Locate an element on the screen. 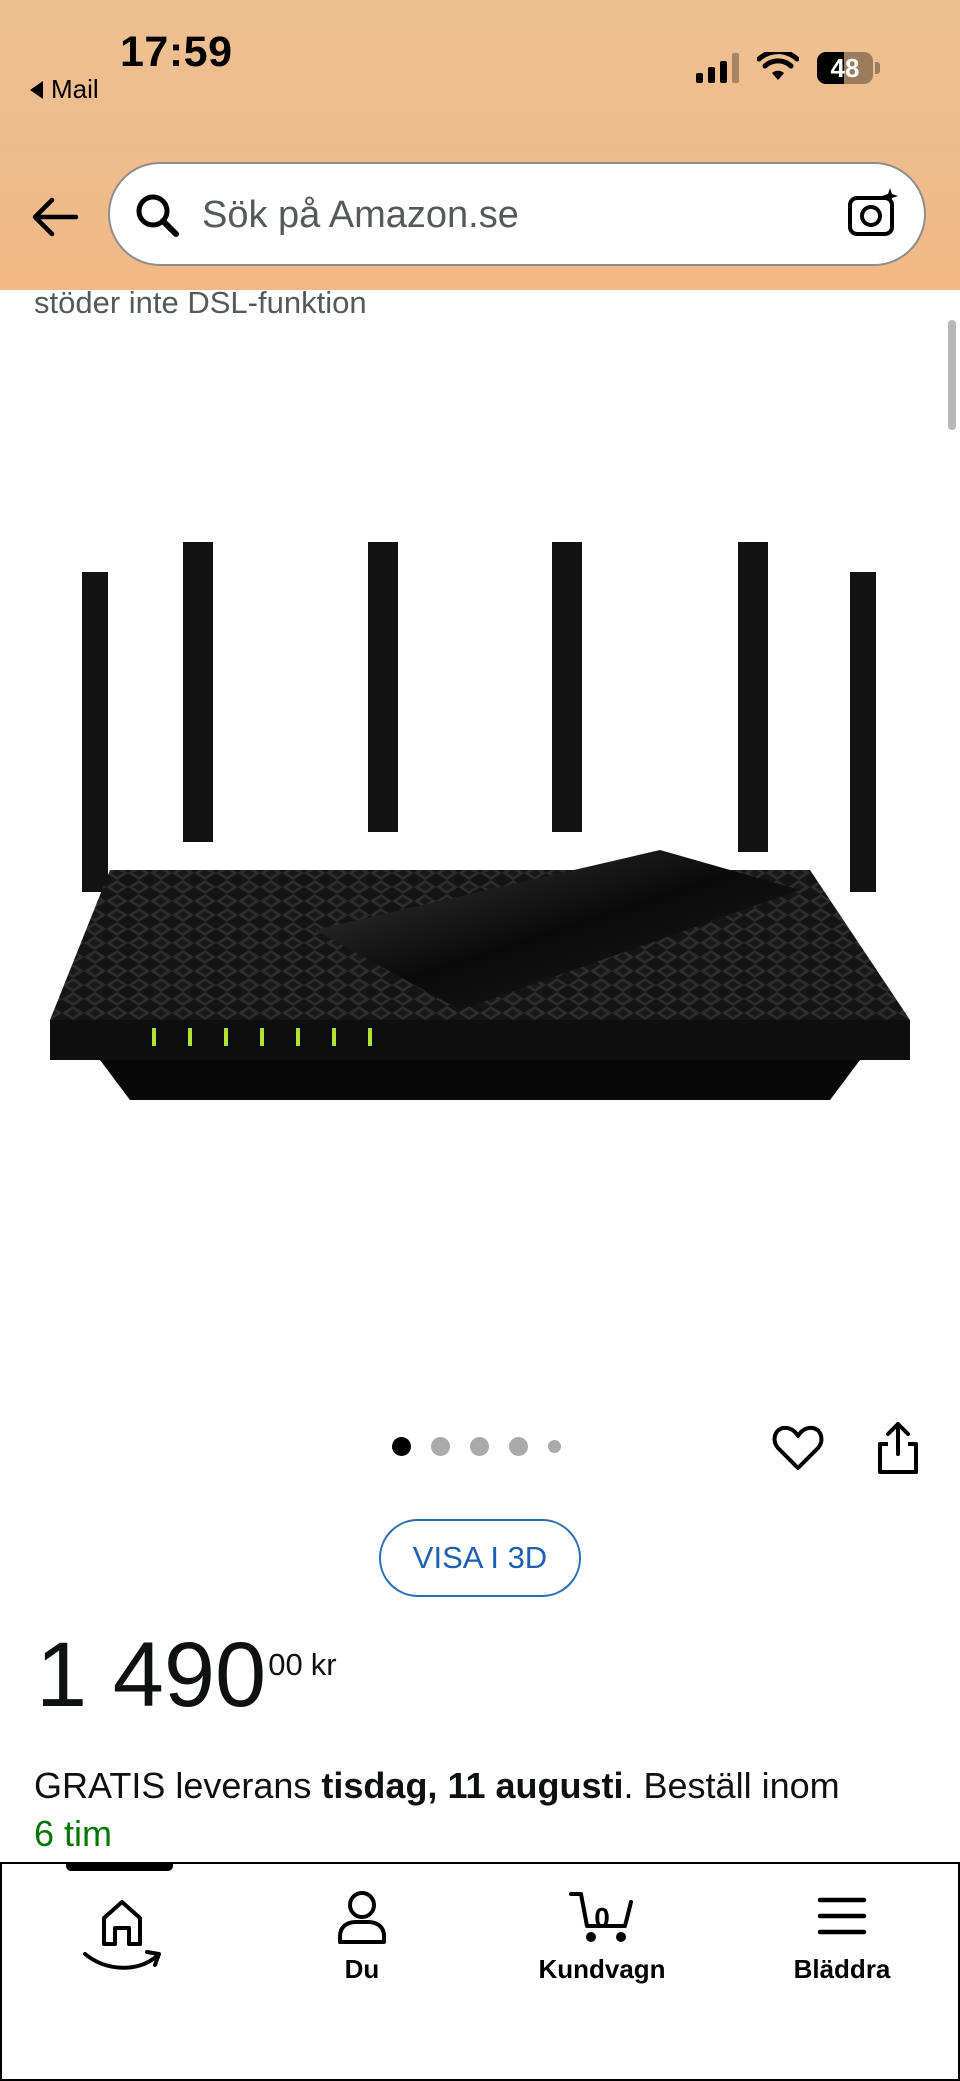  nav-you-label: Du is located at coordinates (362, 1969).